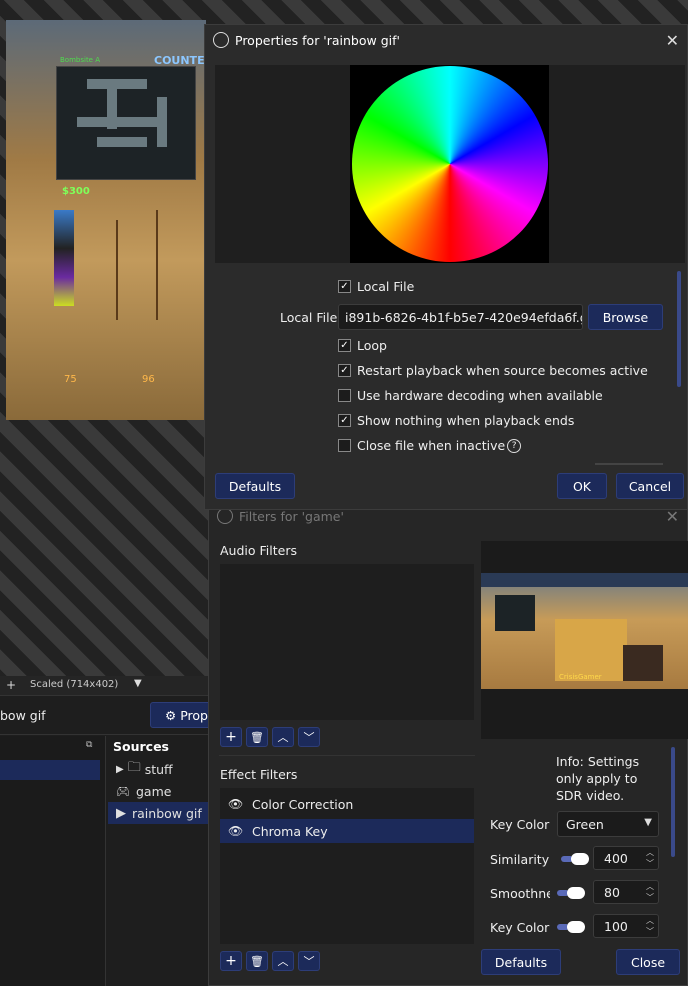 This screenshot has height=986, width=688. What do you see at coordinates (446, 40) in the screenshot?
I see `properties-titlebar: Properties for 'rainbow gif' ✕` at bounding box center [446, 40].